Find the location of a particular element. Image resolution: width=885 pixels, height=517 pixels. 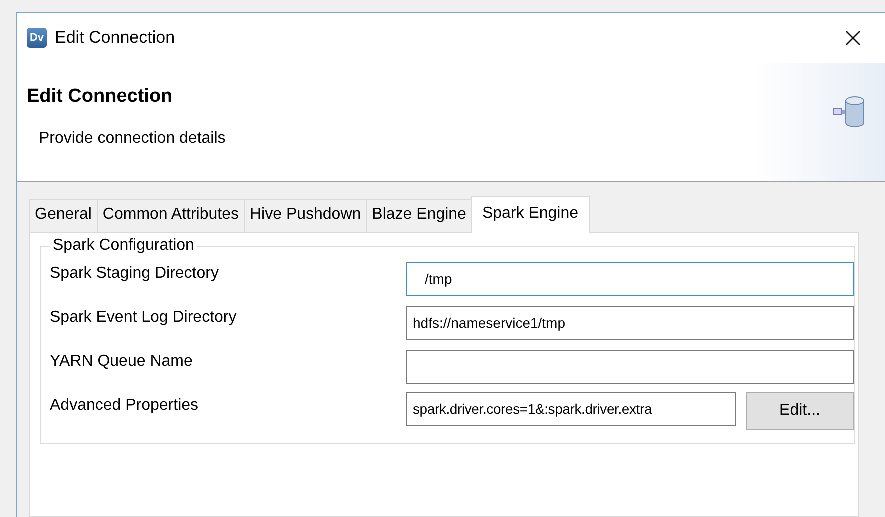

text-field: hdfs://nameservice1/tmp is located at coordinates (630, 323).